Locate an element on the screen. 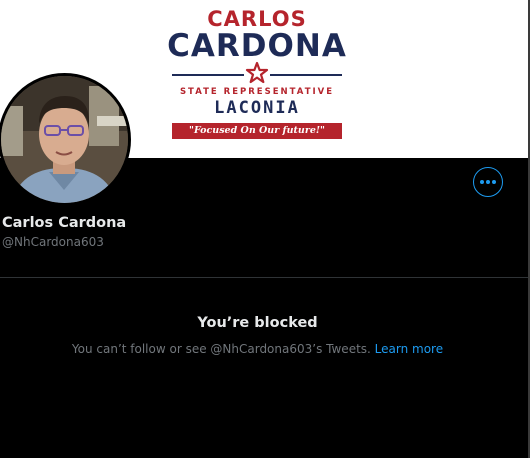 Image resolution: width=530 pixels, height=458 pixels. more-horizontal-icon is located at coordinates (482, 182).